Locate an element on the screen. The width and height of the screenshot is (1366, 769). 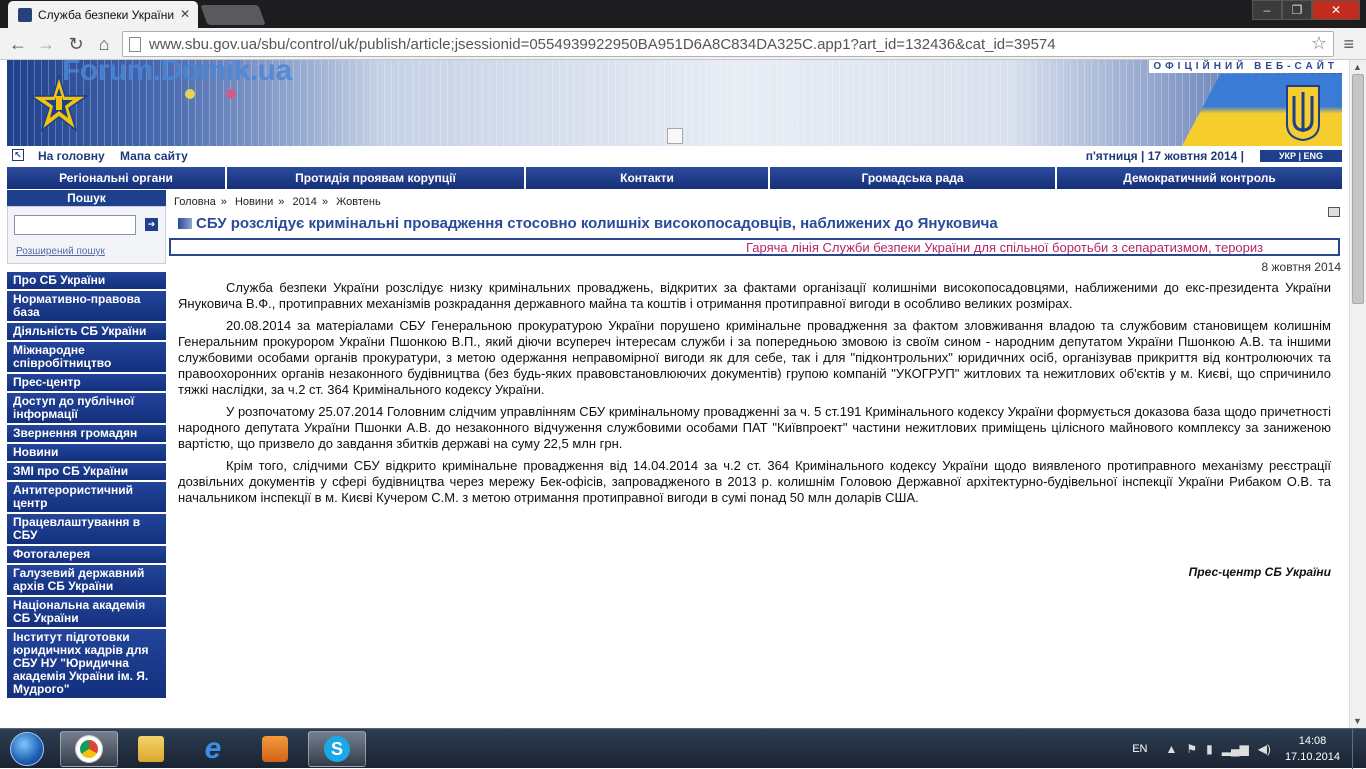
breadcrumb: Головна » Новини » 2014 » Жовтень is located at coordinates (277, 202).